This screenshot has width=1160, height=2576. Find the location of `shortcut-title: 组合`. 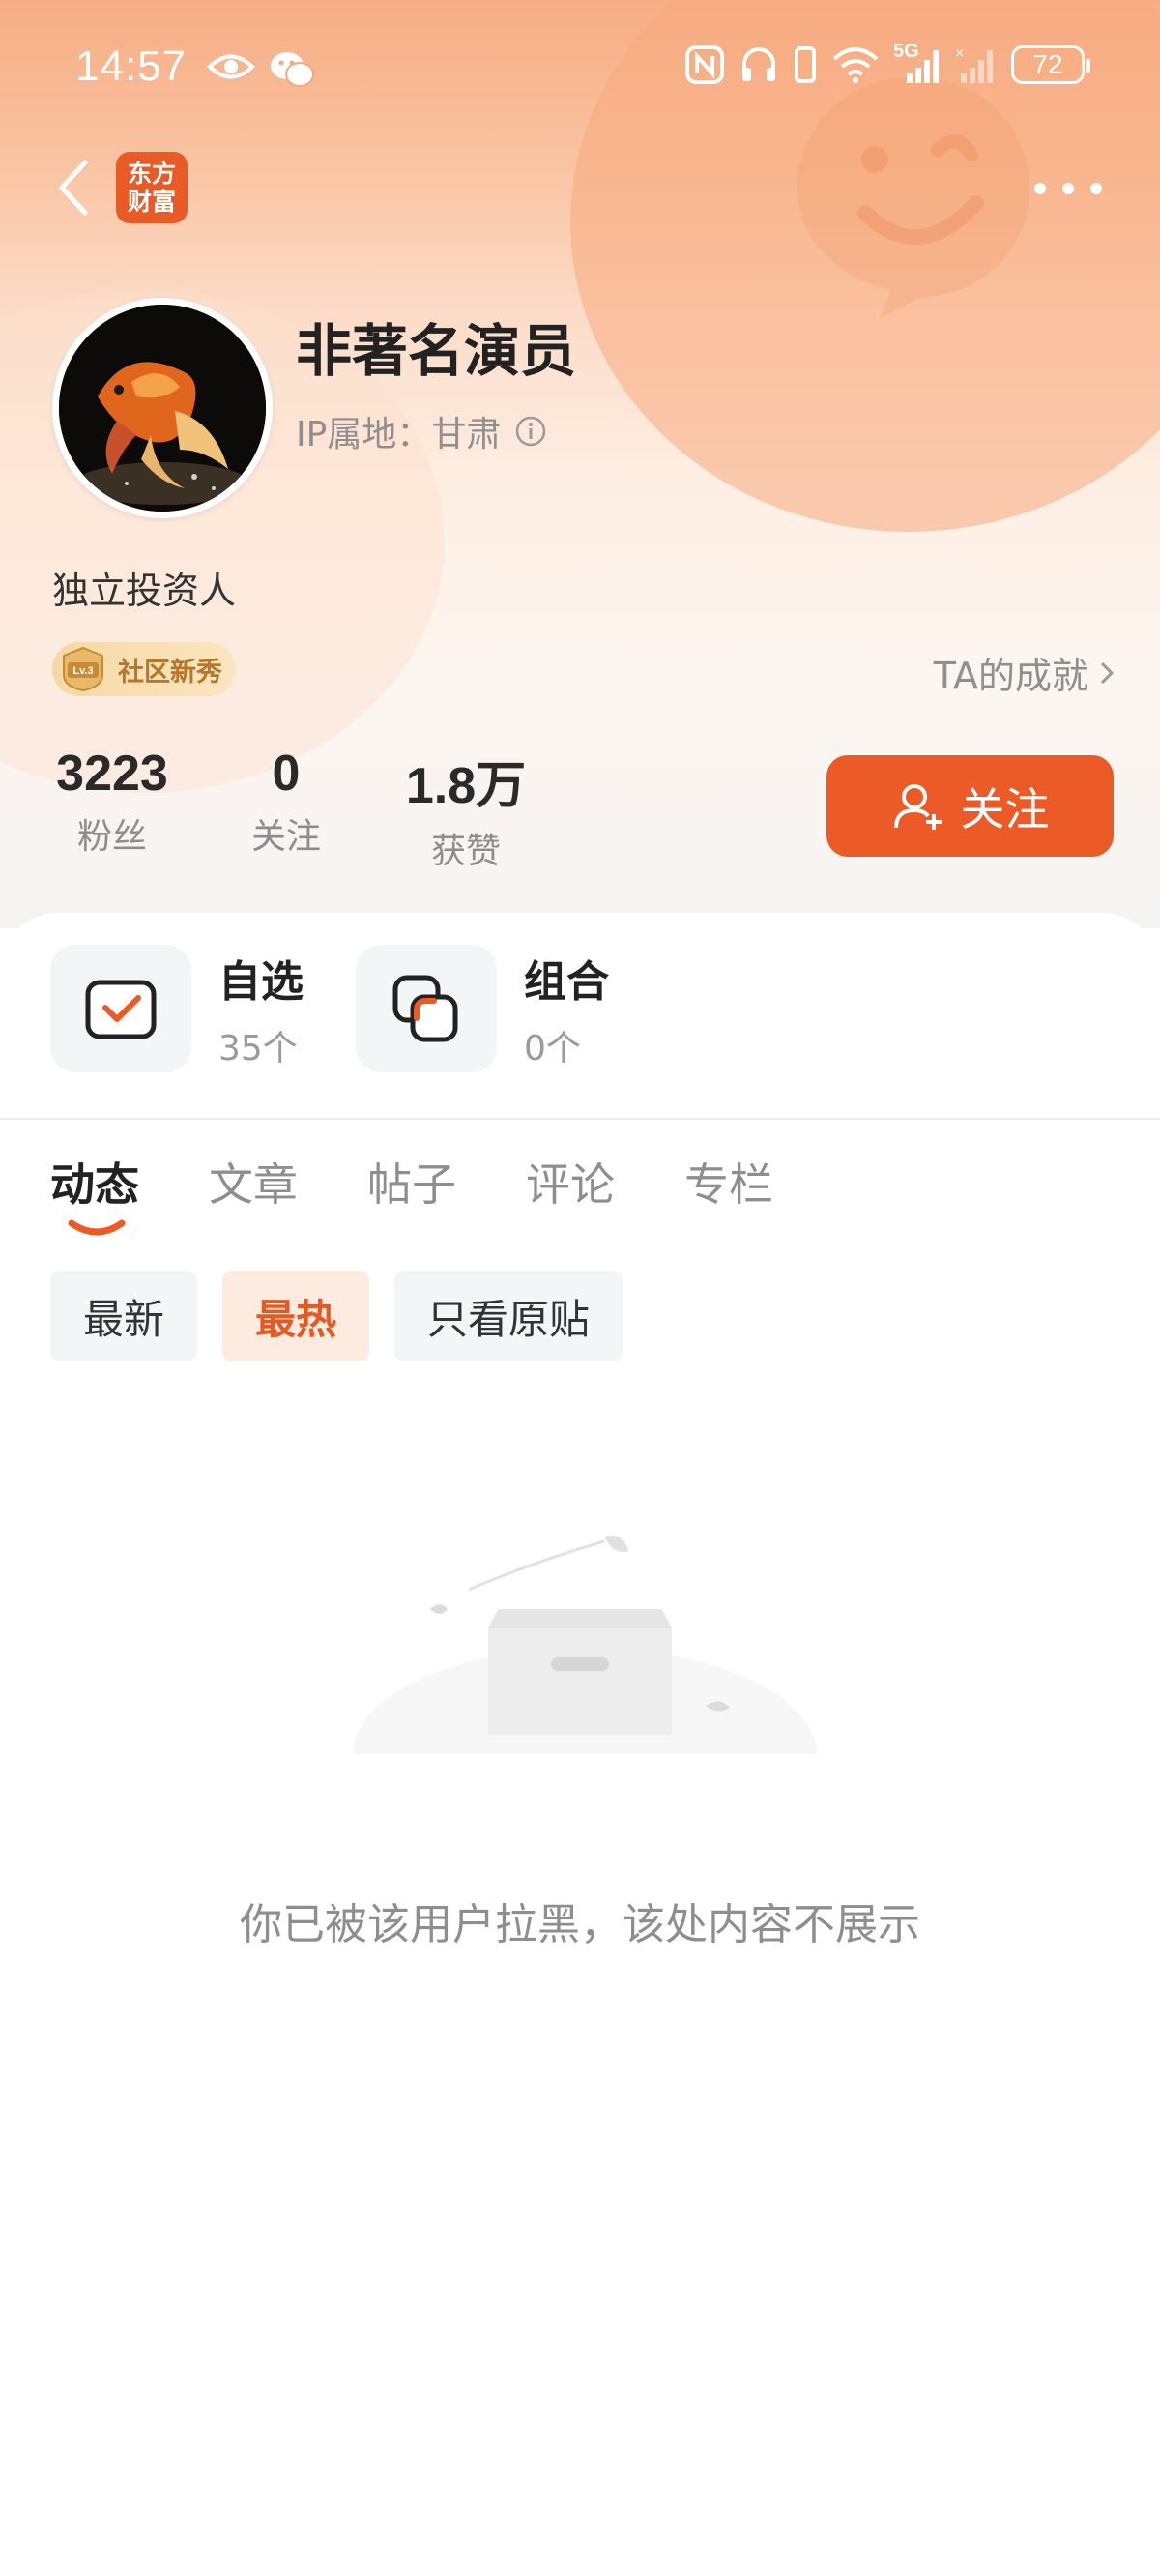

shortcut-title: 组合 is located at coordinates (566, 982).